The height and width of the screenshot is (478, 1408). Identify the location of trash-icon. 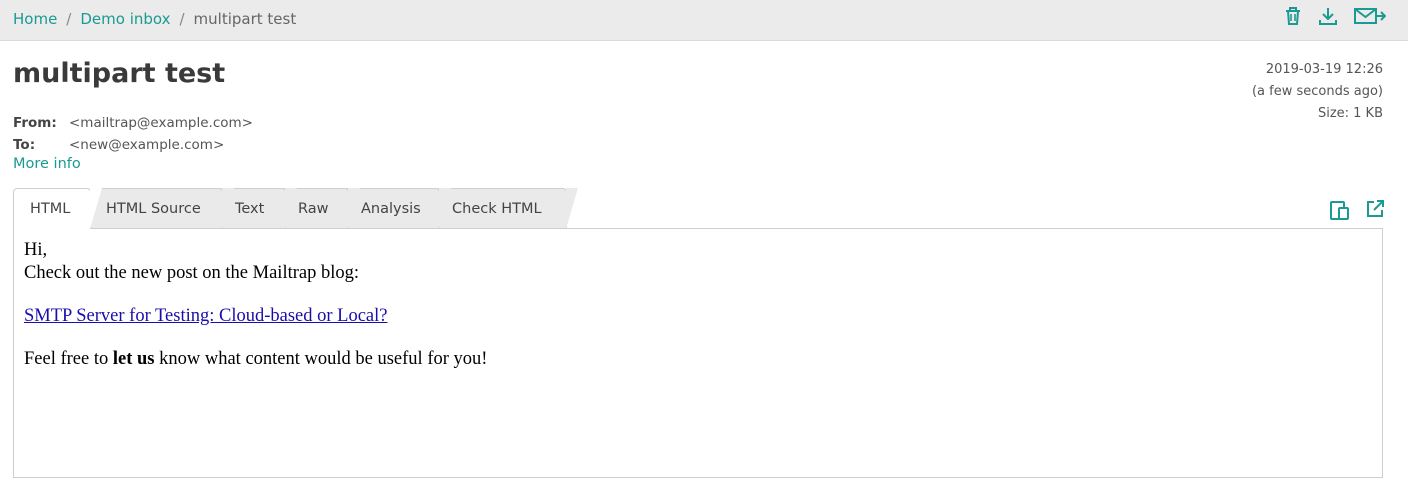
(1293, 17).